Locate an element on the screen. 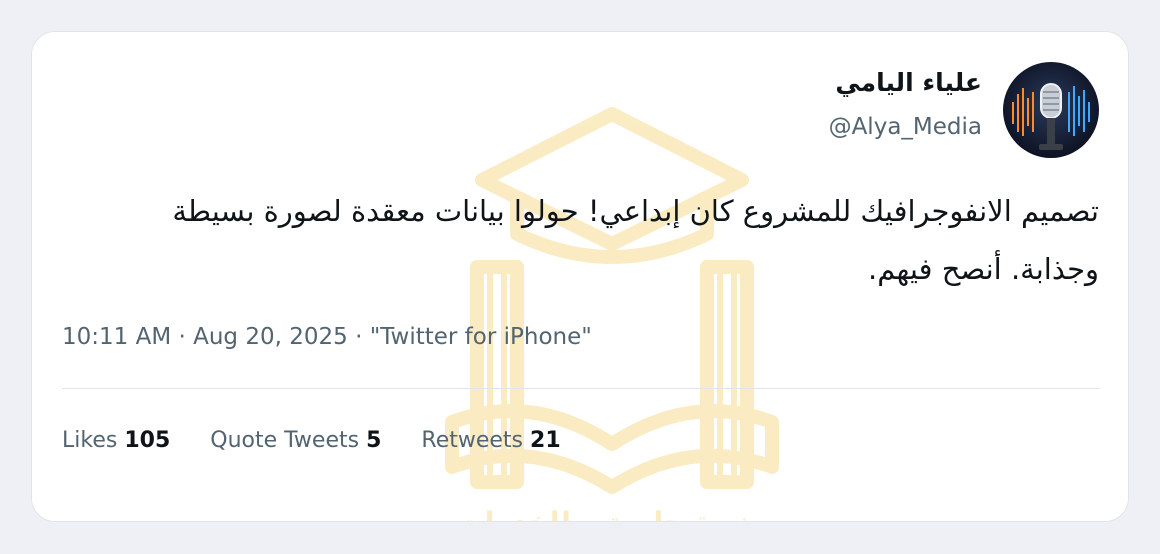  quote-tweets-count: 5 is located at coordinates (374, 440).